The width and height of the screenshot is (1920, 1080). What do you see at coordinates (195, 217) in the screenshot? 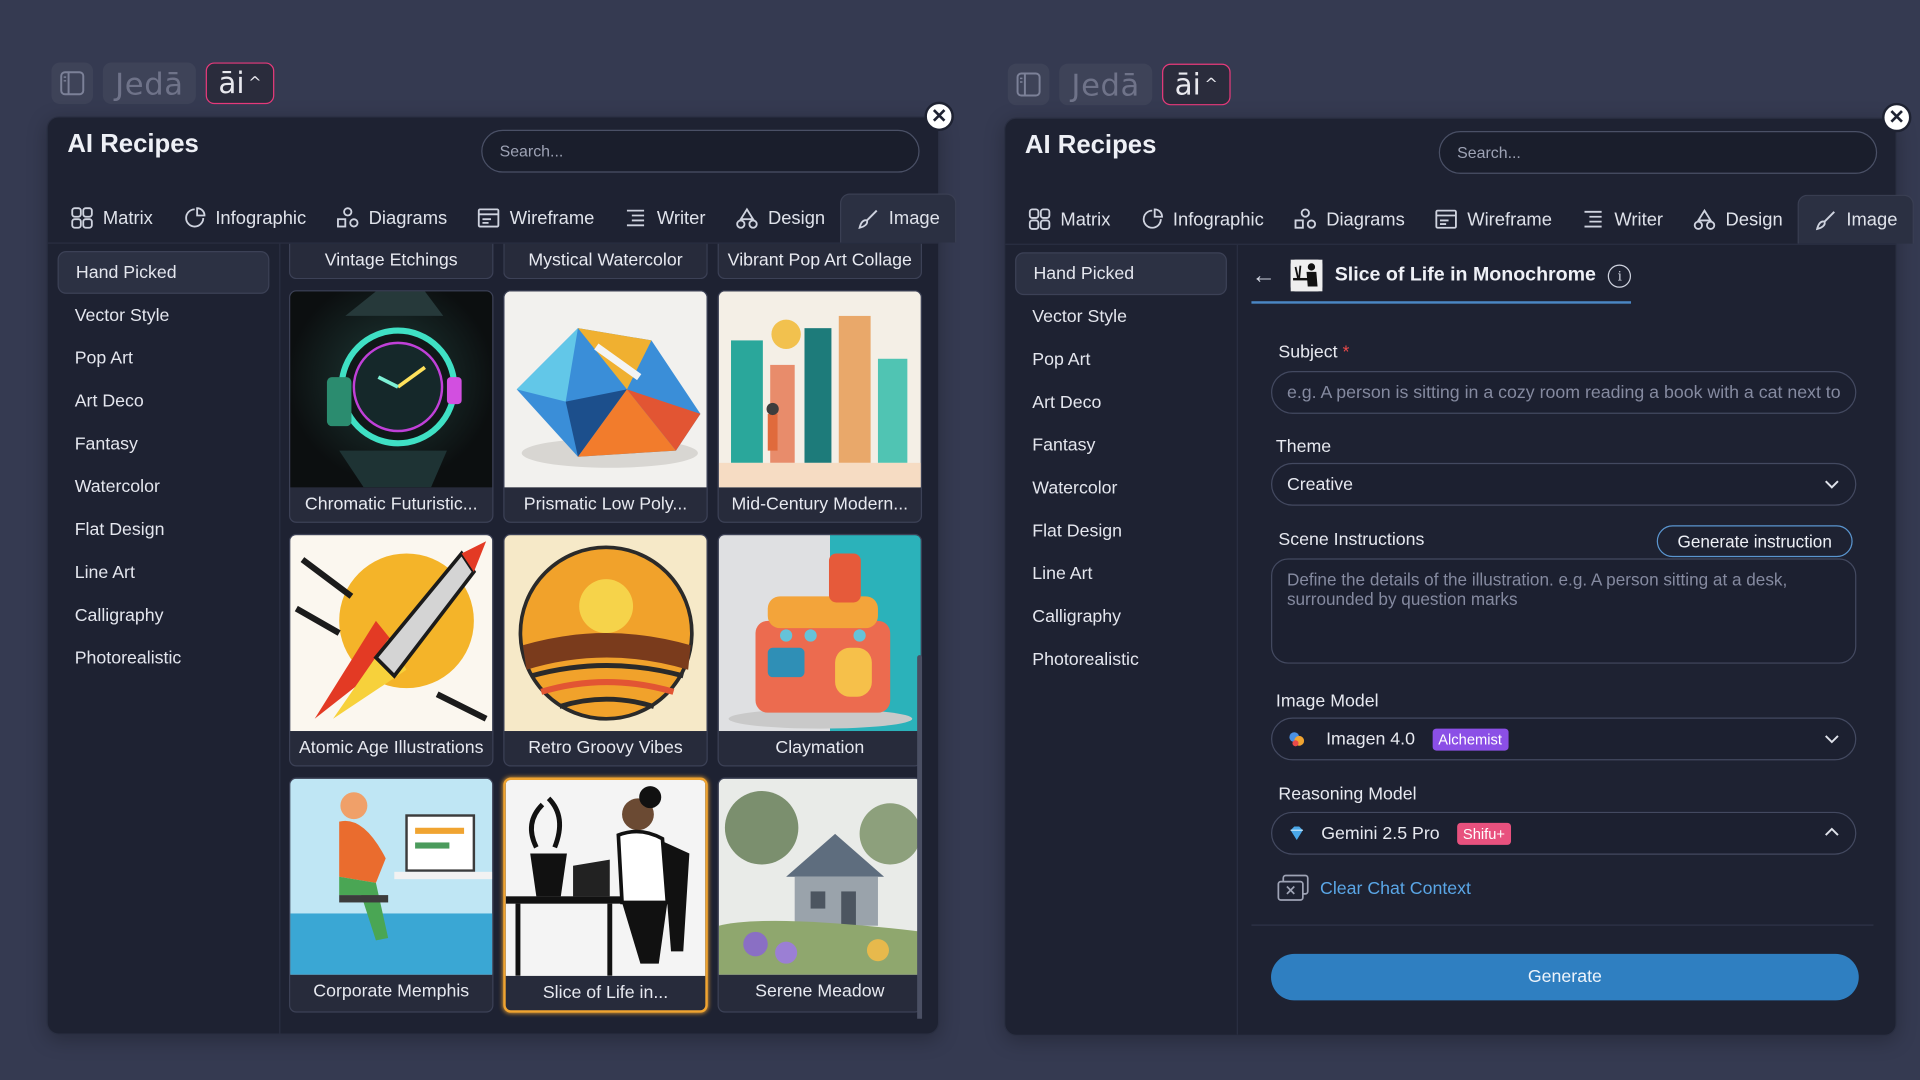
I see `pie-icon` at bounding box center [195, 217].